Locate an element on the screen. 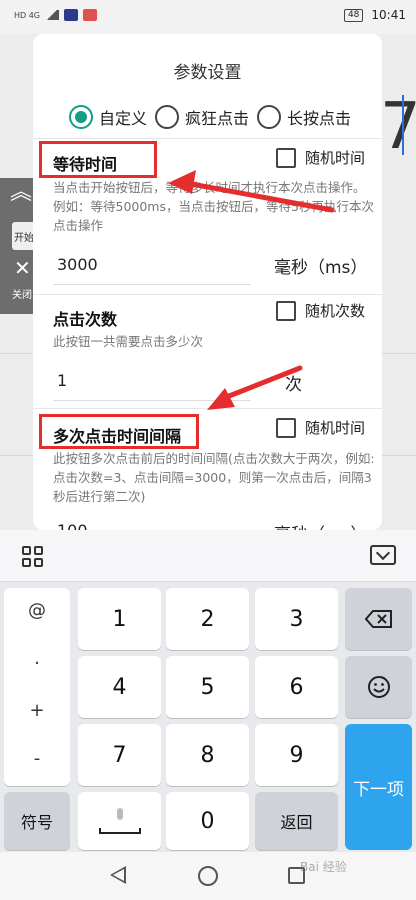  emoji-icon is located at coordinates (378, 687).